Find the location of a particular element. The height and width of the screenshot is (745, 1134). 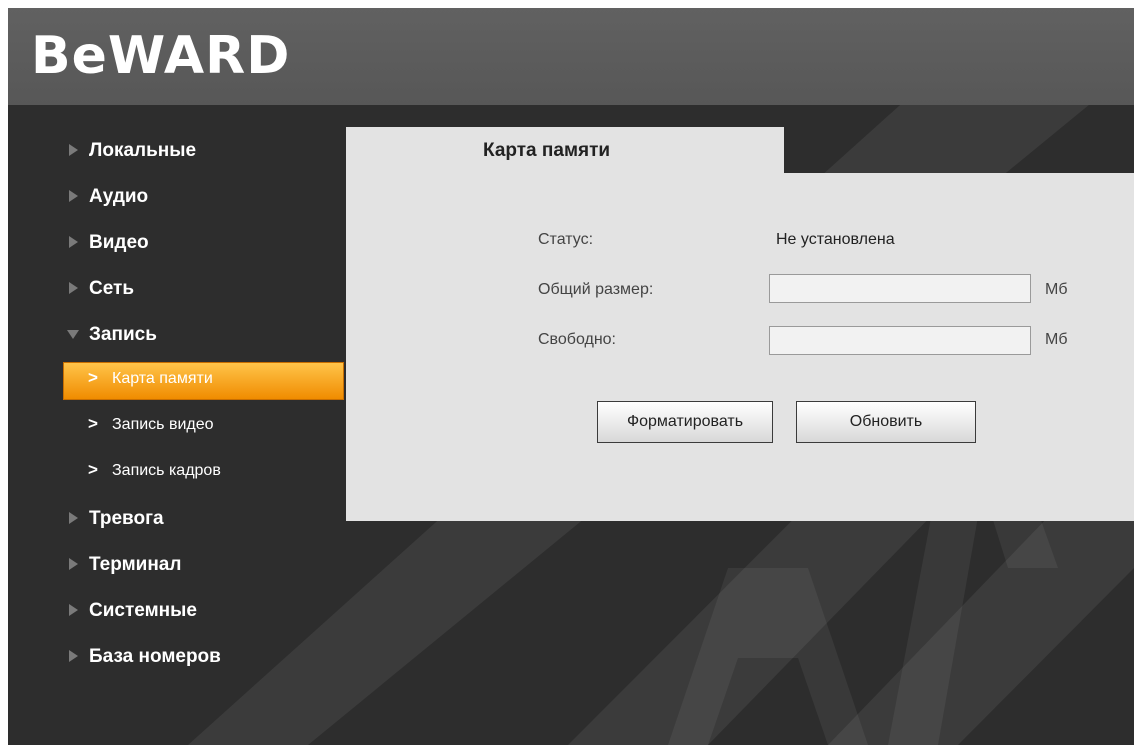

status-label: Статус: is located at coordinates (566, 239).